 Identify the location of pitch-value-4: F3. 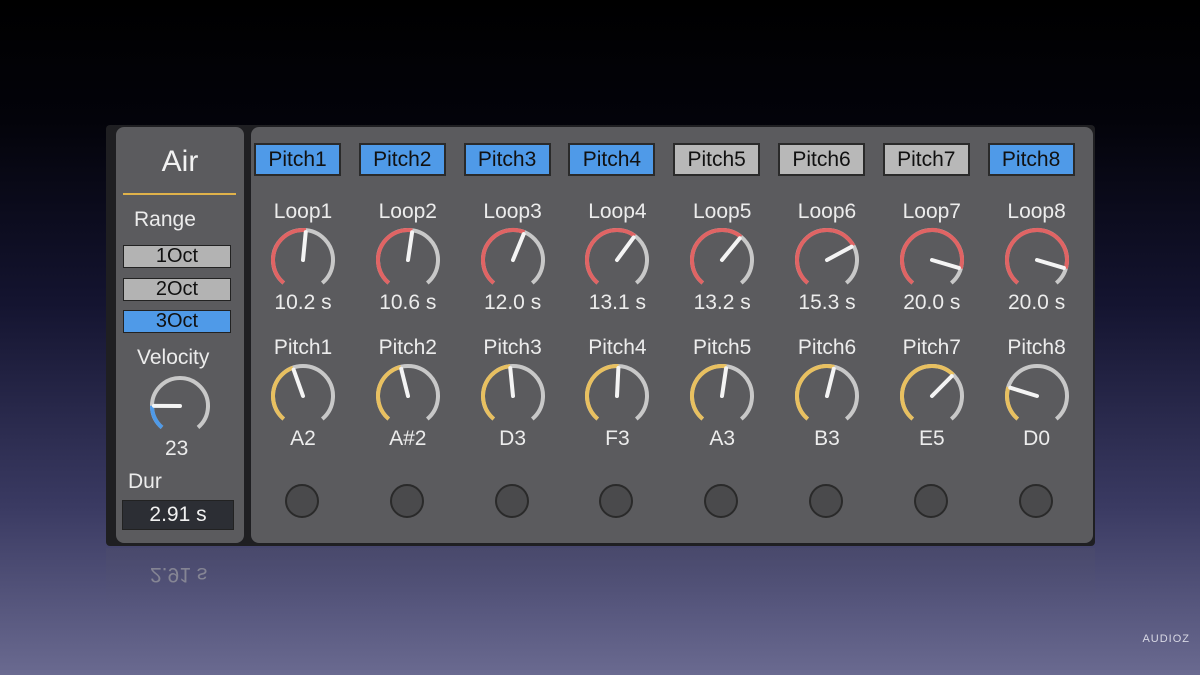
(617, 438).